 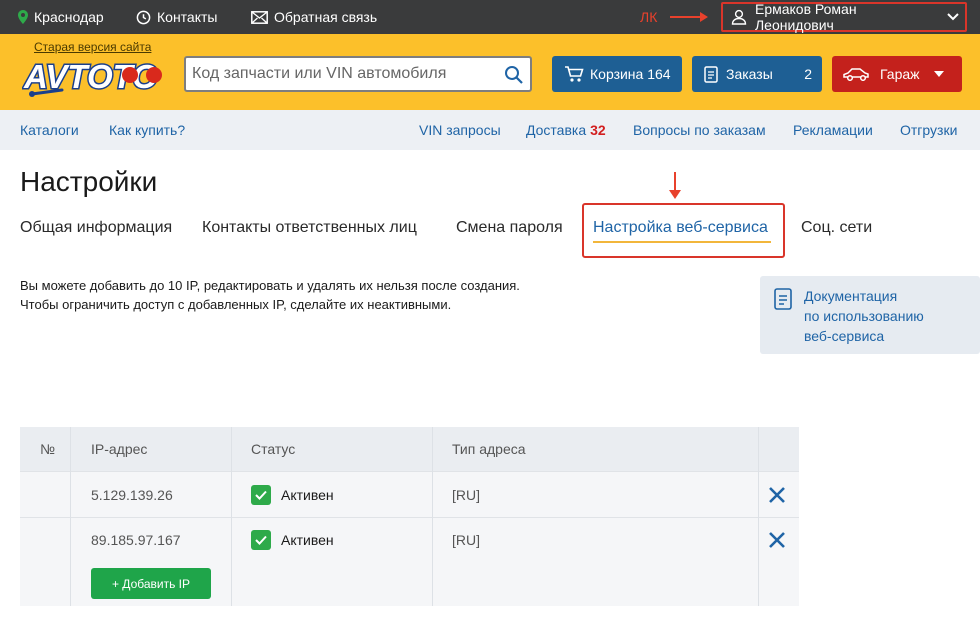 What do you see at coordinates (92, 47) in the screenshot?
I see `old-site-link: Старая версия сайта` at bounding box center [92, 47].